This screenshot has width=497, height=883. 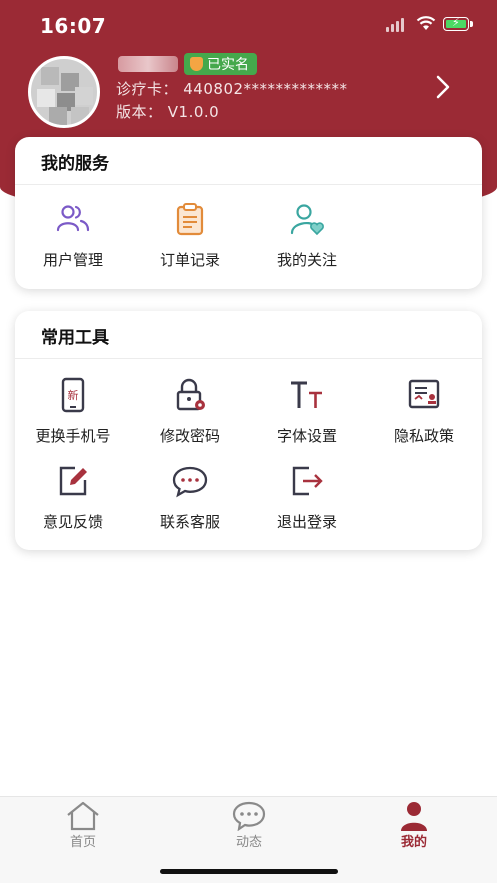 I want to click on service-order-records: 订单记录, so click(x=190, y=241).